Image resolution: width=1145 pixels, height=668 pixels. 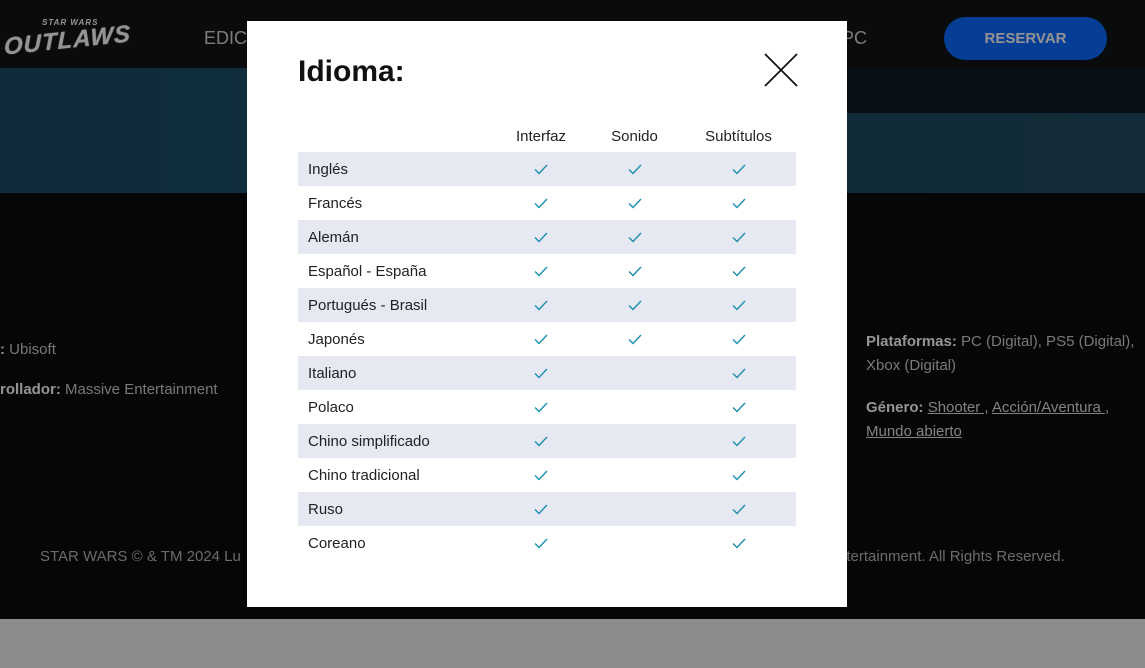 I want to click on table-row: Coreano, so click(x=547, y=543).